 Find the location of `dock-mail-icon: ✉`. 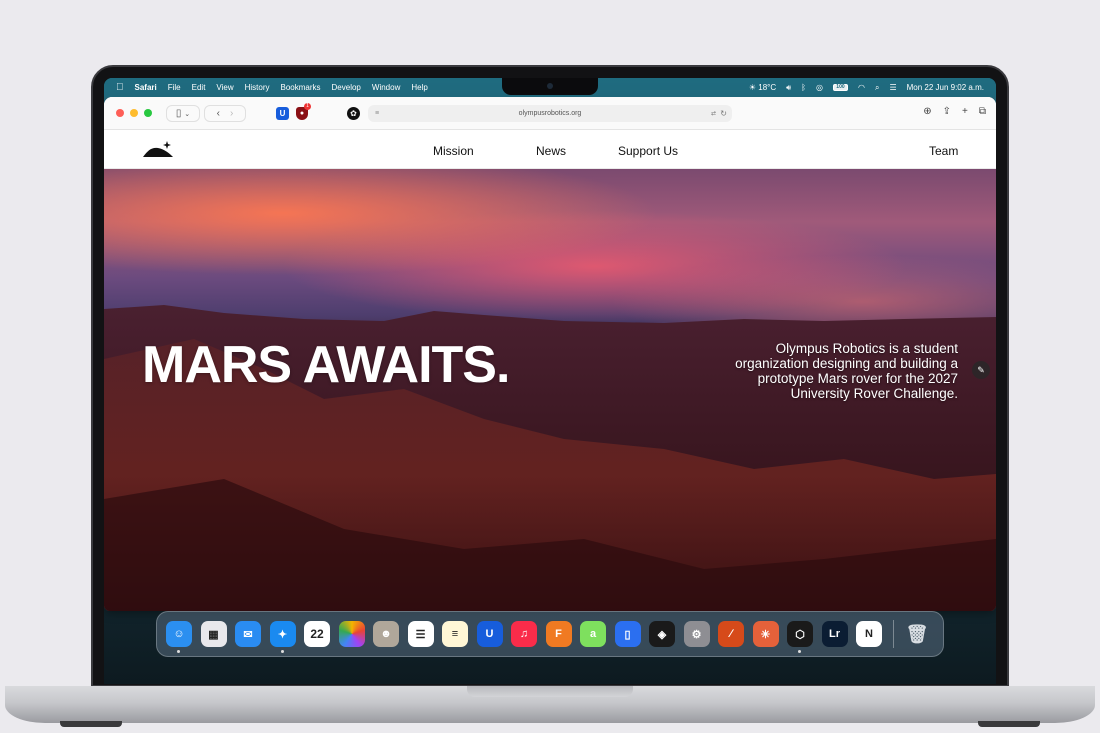

dock-mail-icon: ✉ is located at coordinates (248, 634).